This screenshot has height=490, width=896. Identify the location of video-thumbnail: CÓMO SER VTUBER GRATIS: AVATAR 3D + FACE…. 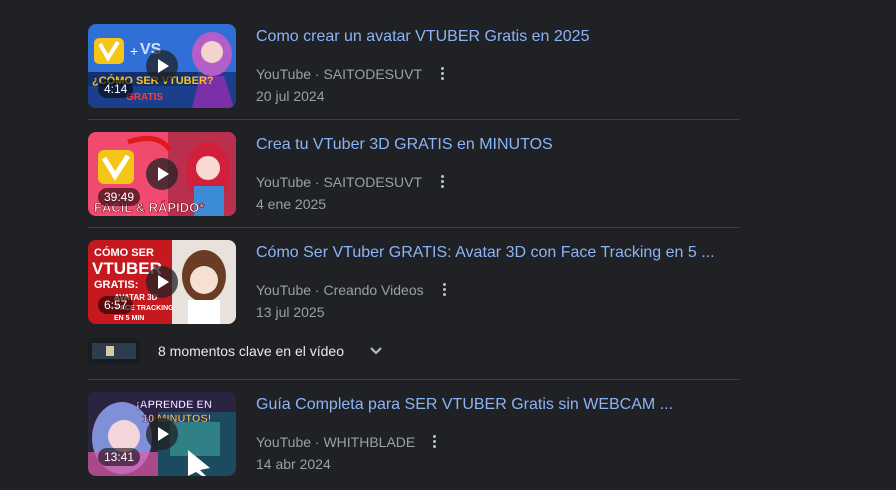
(162, 282).